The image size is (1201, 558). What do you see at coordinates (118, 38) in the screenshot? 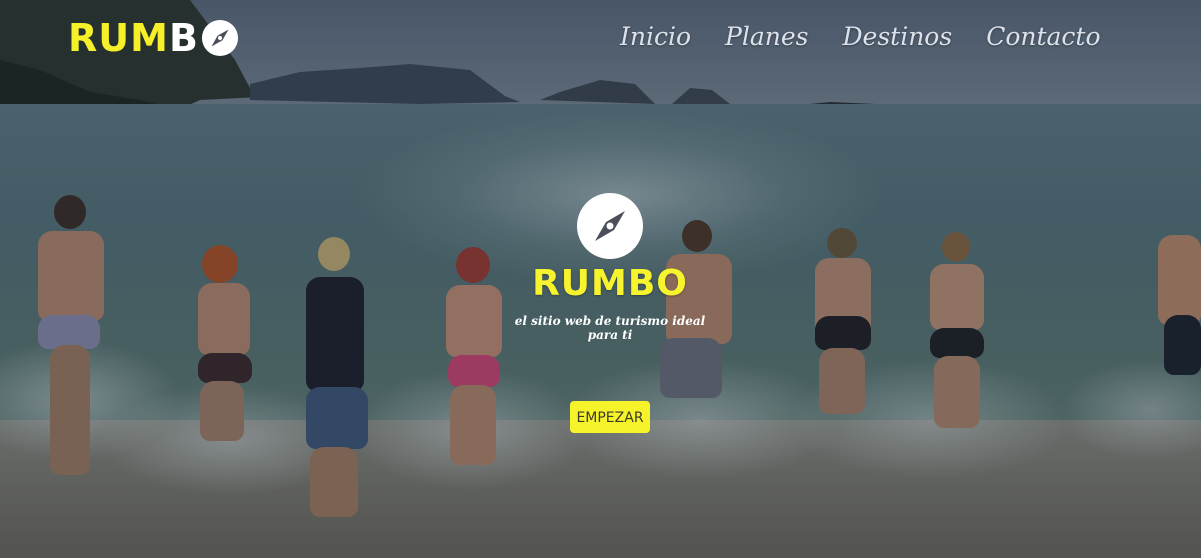
I see `brand-name-part1: RUM` at bounding box center [118, 38].